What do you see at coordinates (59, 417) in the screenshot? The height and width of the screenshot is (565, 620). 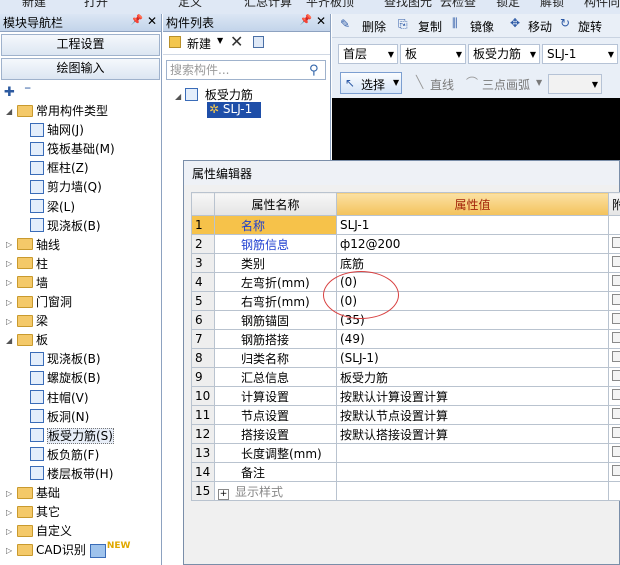 I see `tree-item: 板洞(N)` at bounding box center [59, 417].